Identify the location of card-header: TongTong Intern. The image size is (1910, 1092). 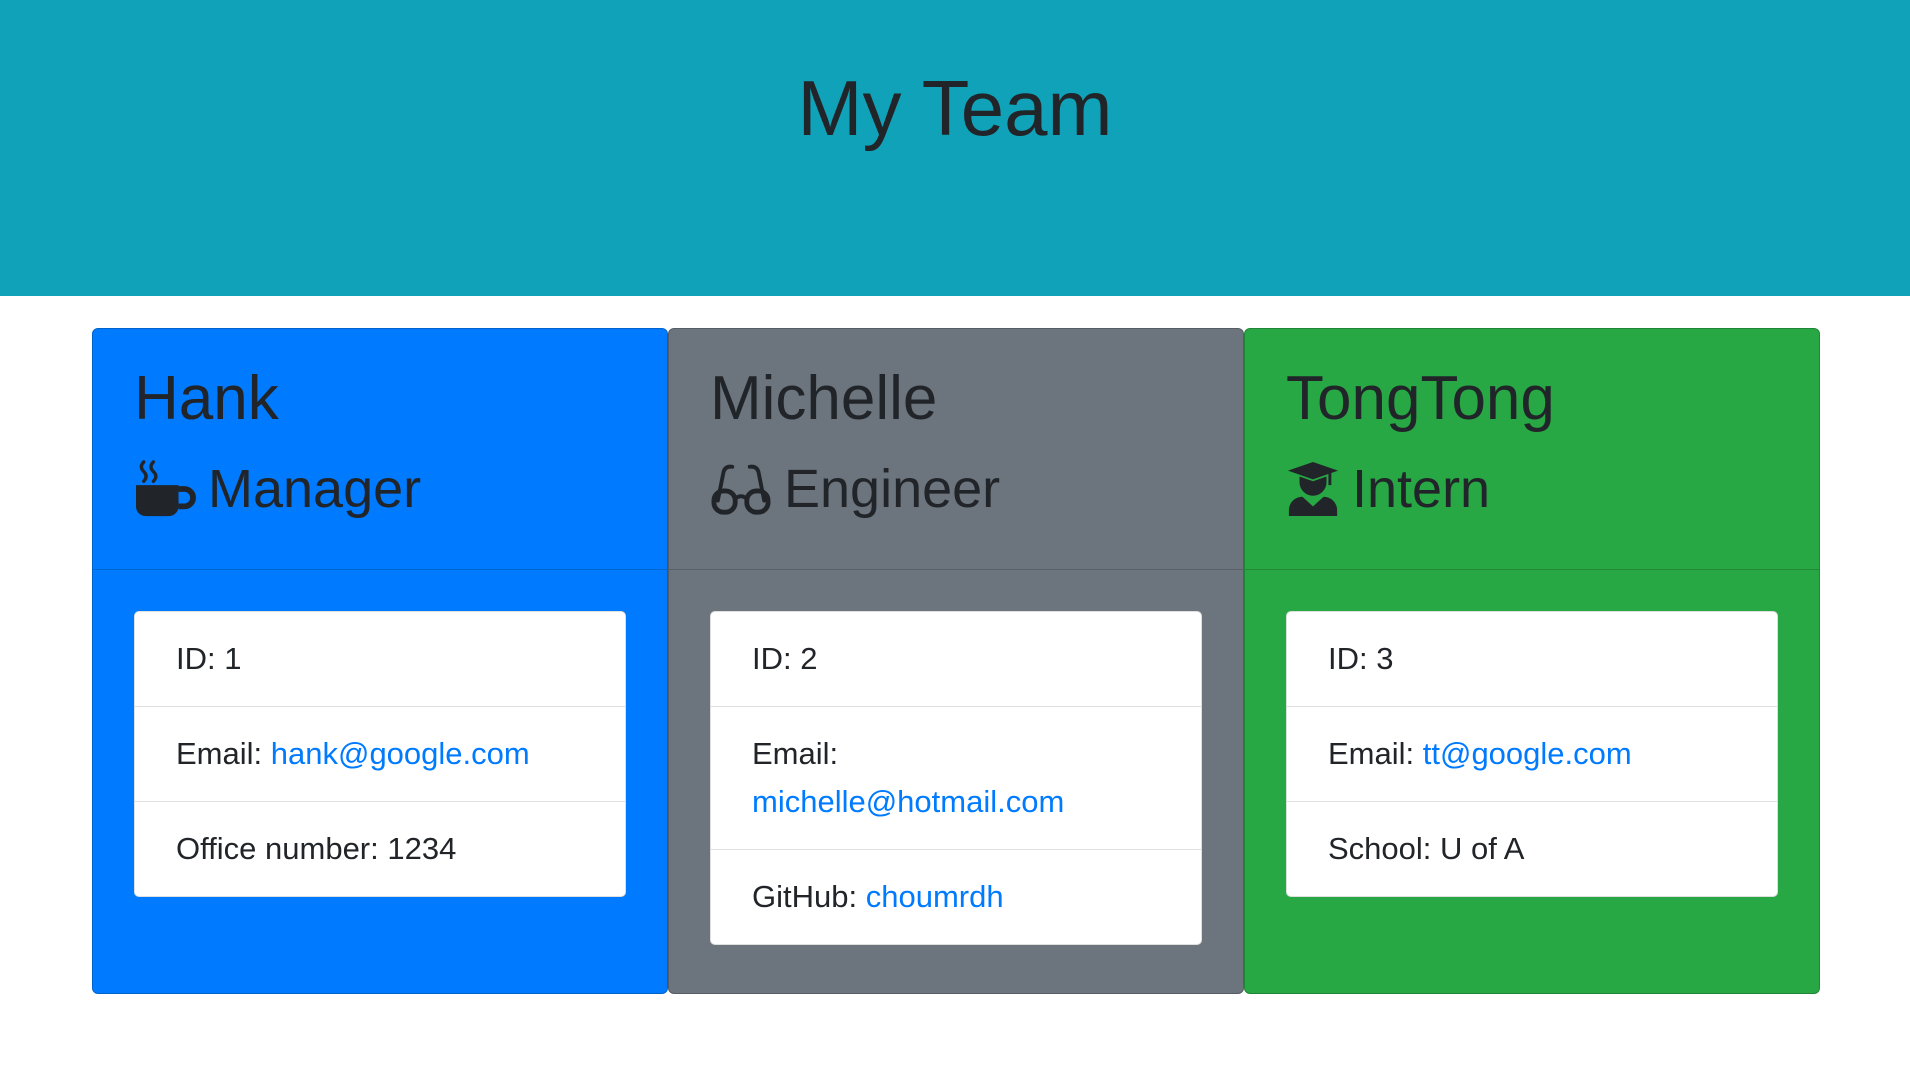
(1532, 449).